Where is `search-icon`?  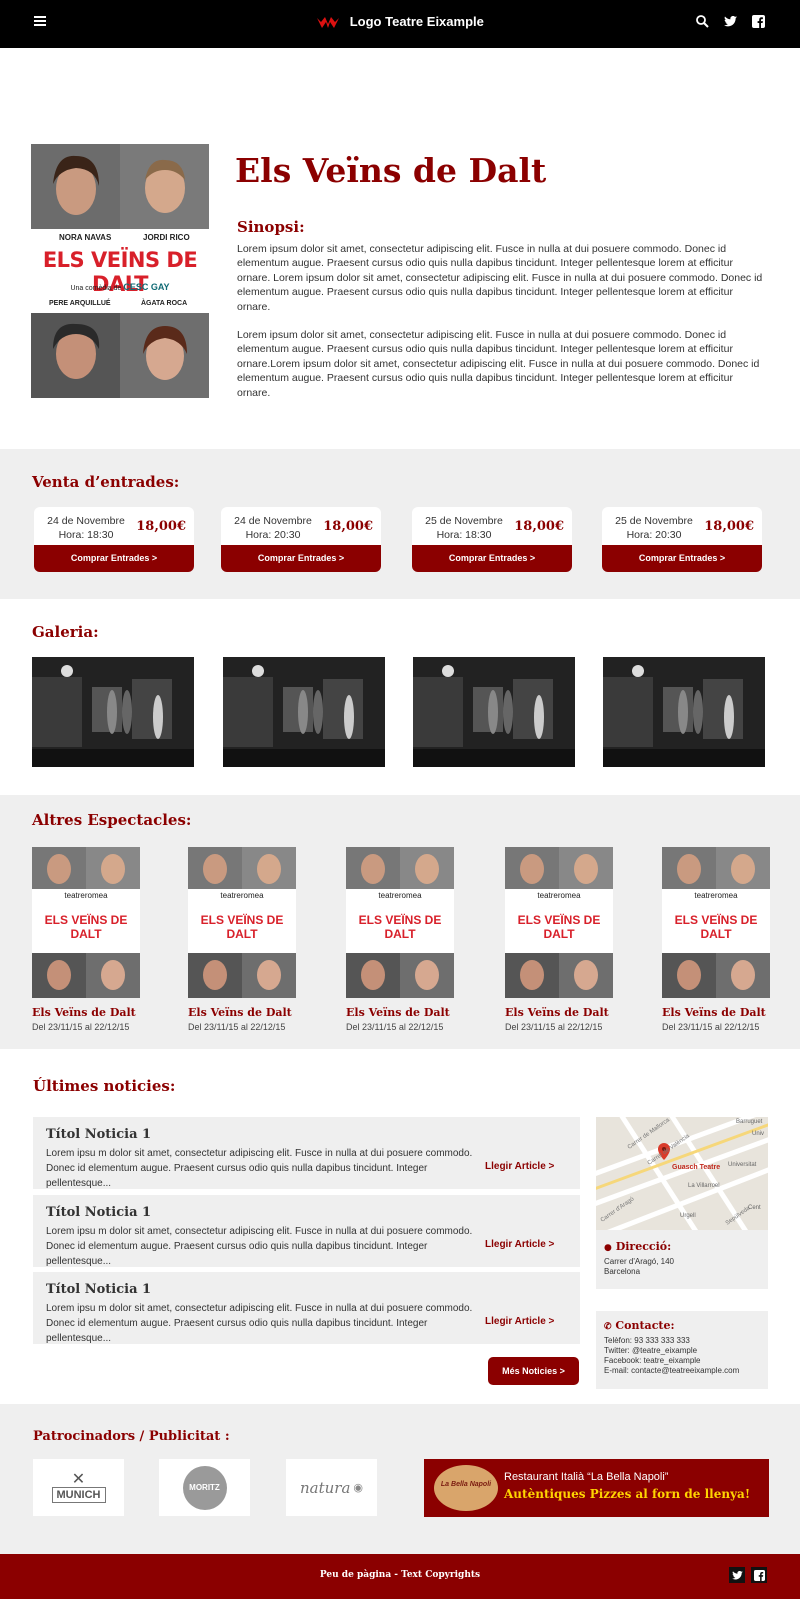
search-icon is located at coordinates (702, 21).